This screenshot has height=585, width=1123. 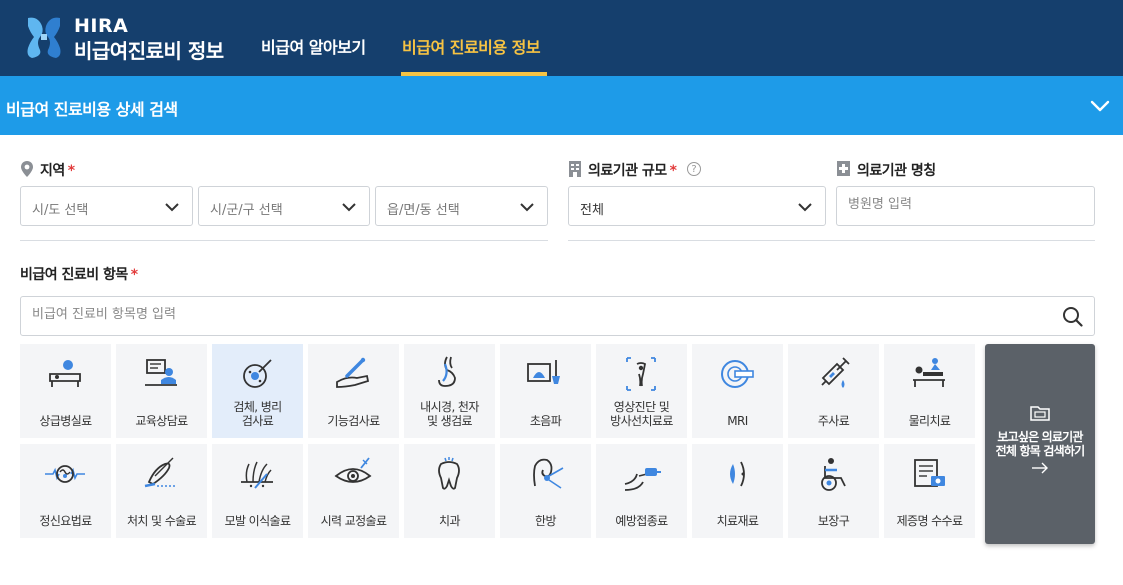 I want to click on certificate-icon, so click(x=929, y=473).